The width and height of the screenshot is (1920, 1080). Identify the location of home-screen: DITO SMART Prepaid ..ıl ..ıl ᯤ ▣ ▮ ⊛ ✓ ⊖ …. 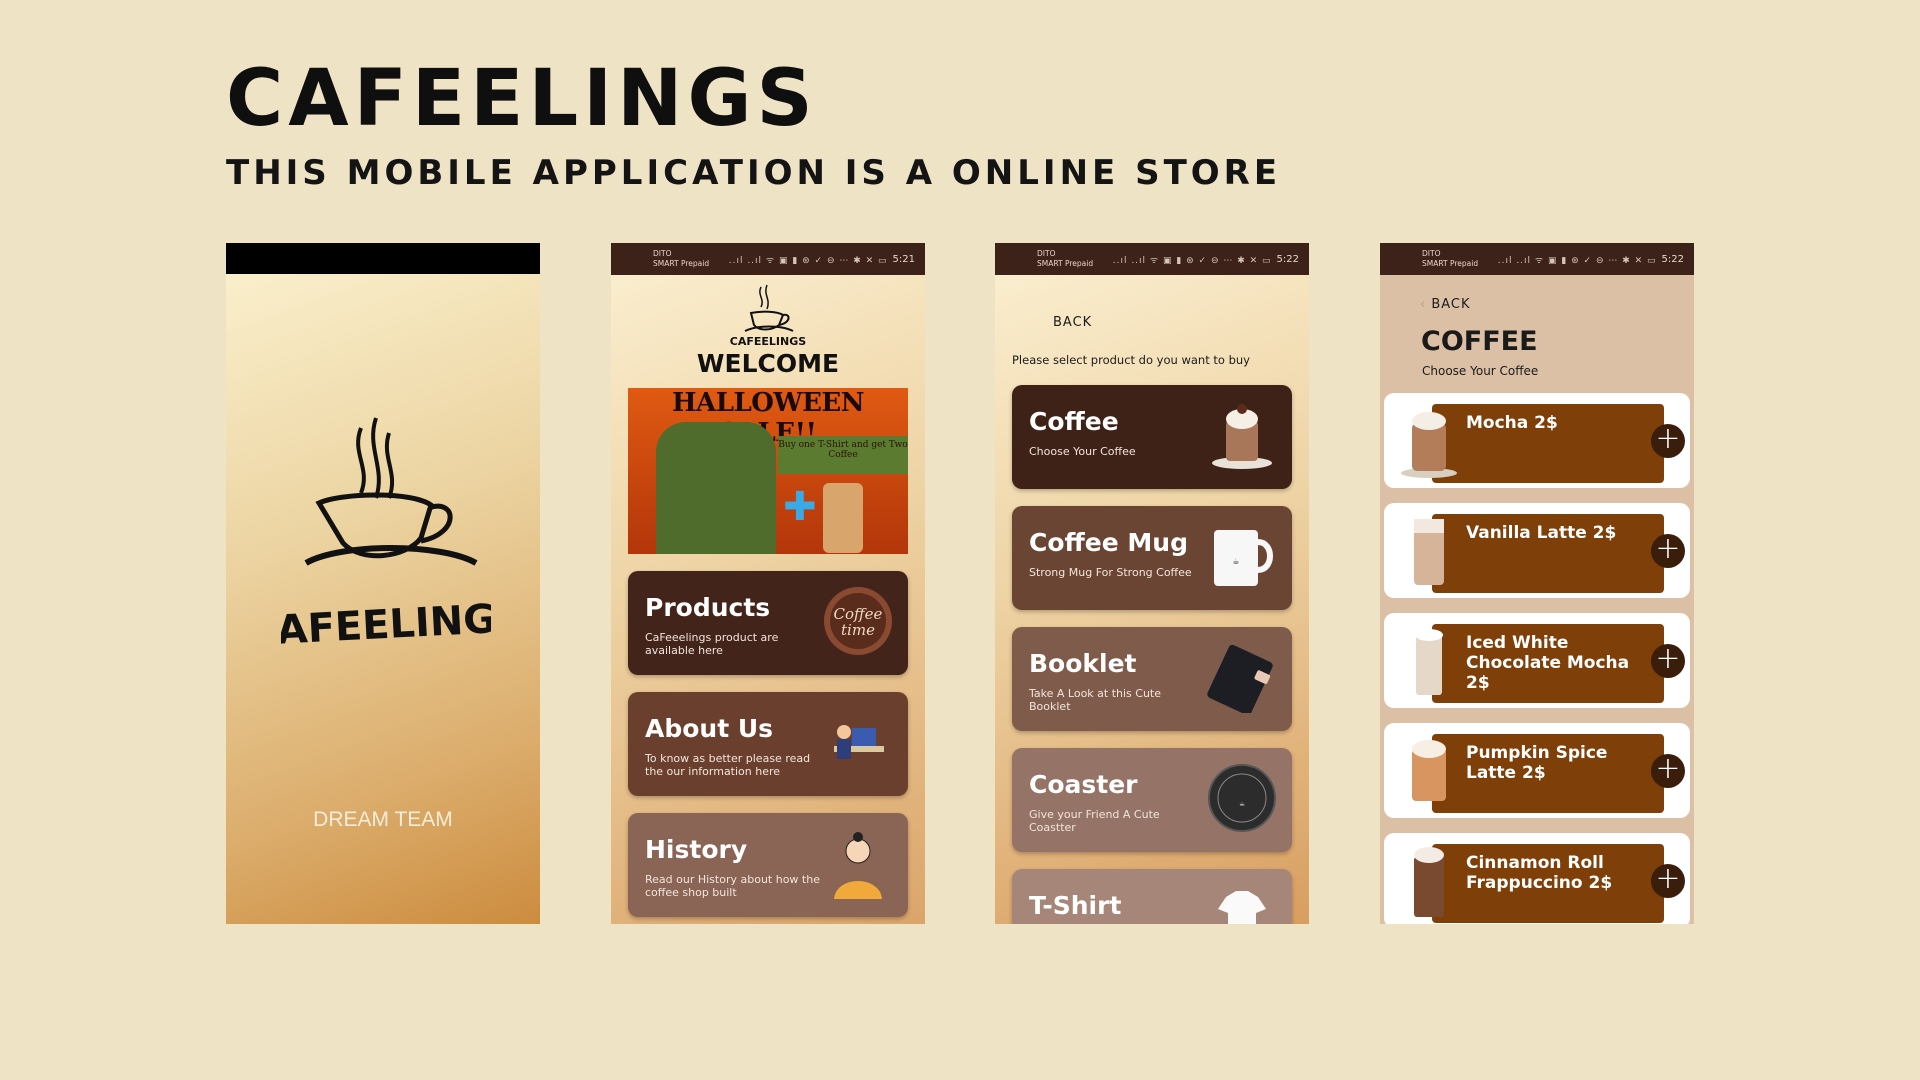
(768, 583).